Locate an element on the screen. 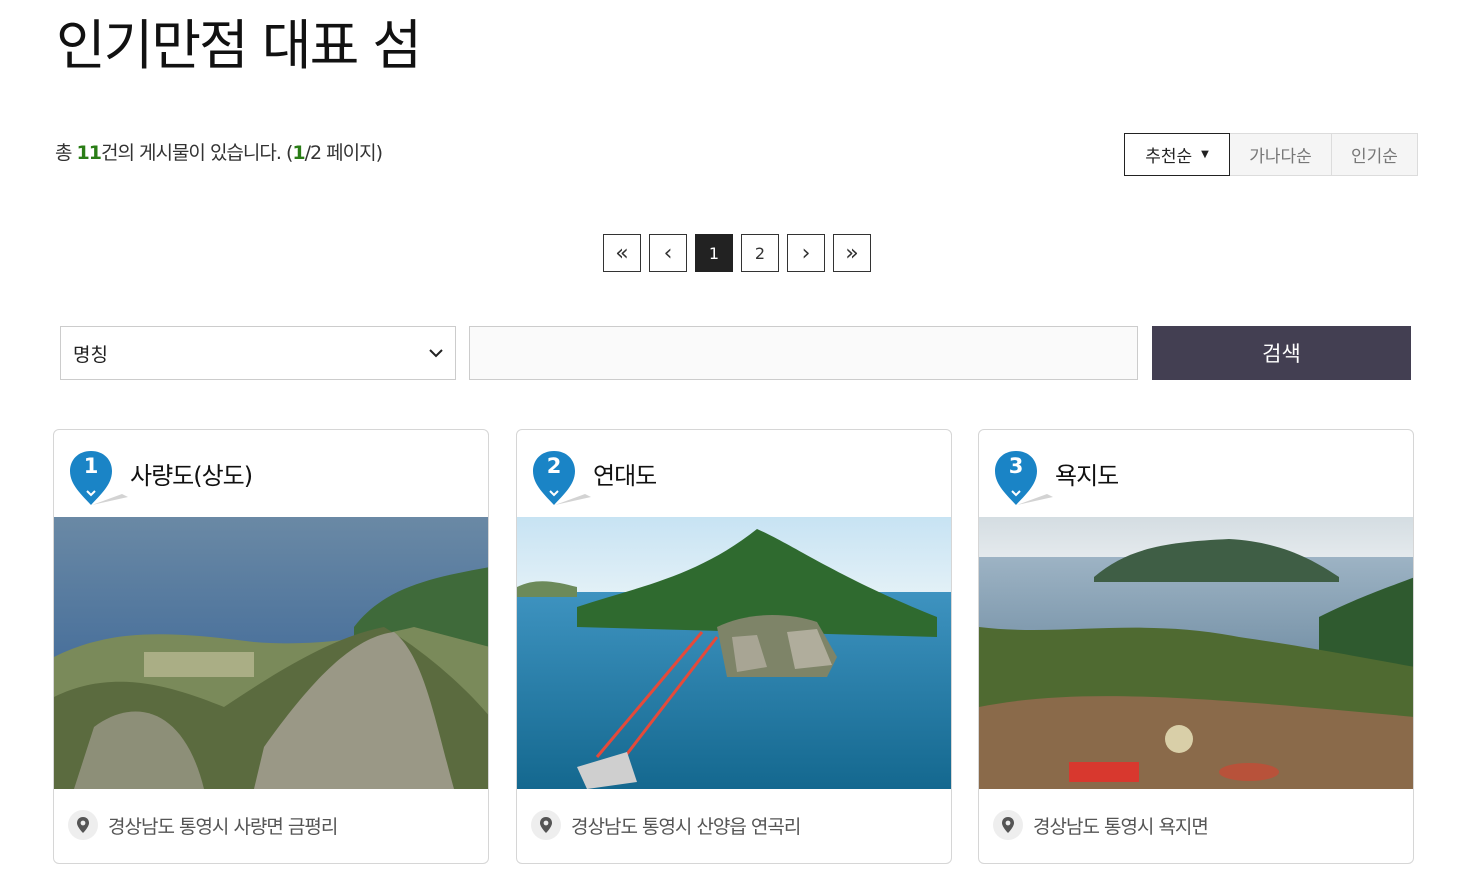 Image resolution: width=1471 pixels, height=880 pixels. card-number: 3 is located at coordinates (1016, 466).